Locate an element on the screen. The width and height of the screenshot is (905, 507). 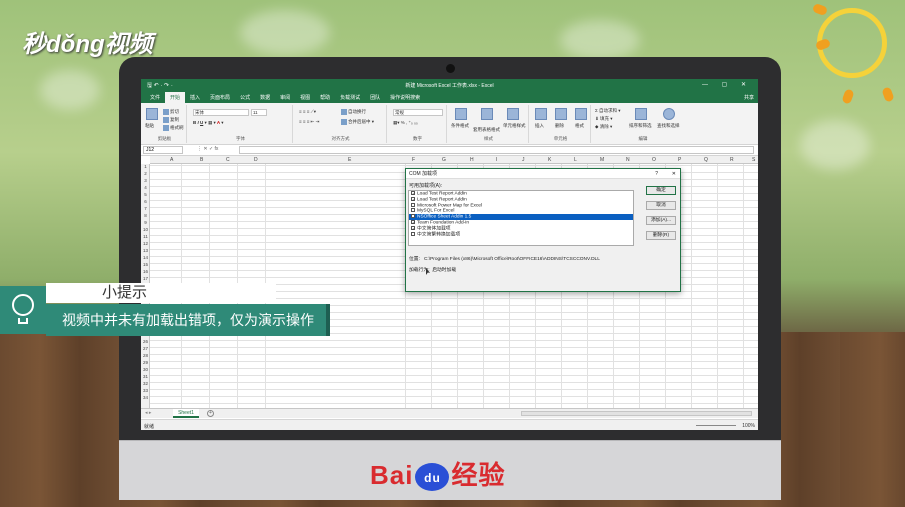
format-button: 格式 is located at coordinates (579, 126).